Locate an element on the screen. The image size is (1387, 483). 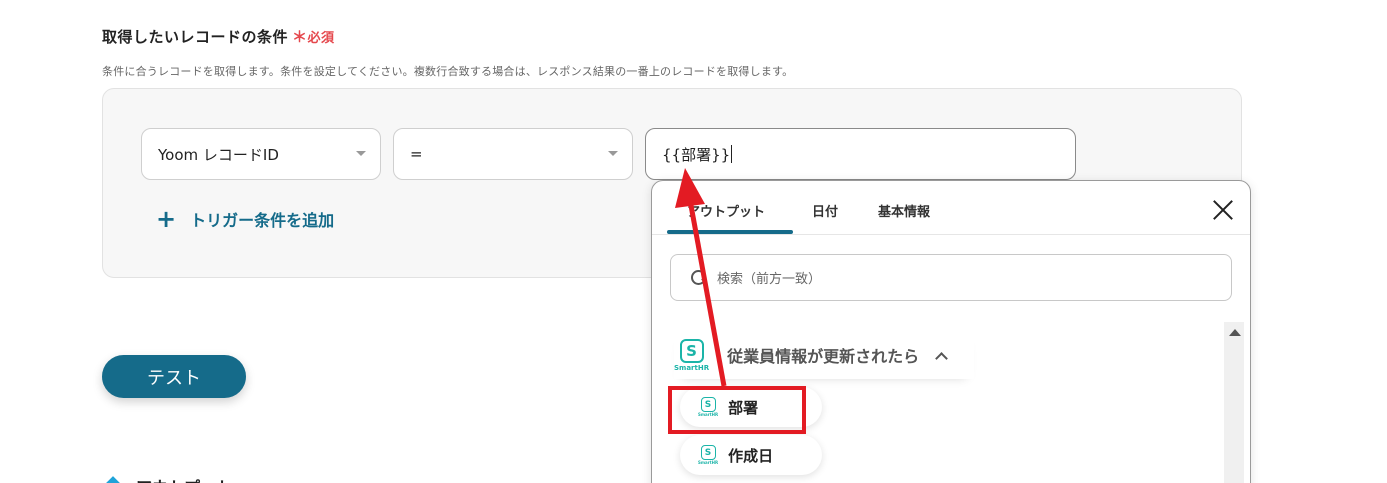
output-section-heading-text: アウトプット is located at coordinates (184, 478).